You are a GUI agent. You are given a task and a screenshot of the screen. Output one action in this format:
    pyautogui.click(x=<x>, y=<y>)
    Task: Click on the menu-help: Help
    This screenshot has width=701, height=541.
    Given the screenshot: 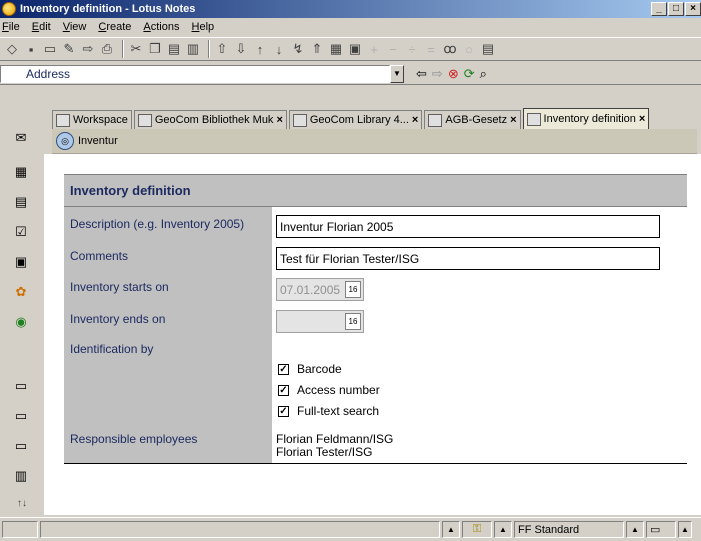 What is the action you would take?
    pyautogui.click(x=203, y=27)
    